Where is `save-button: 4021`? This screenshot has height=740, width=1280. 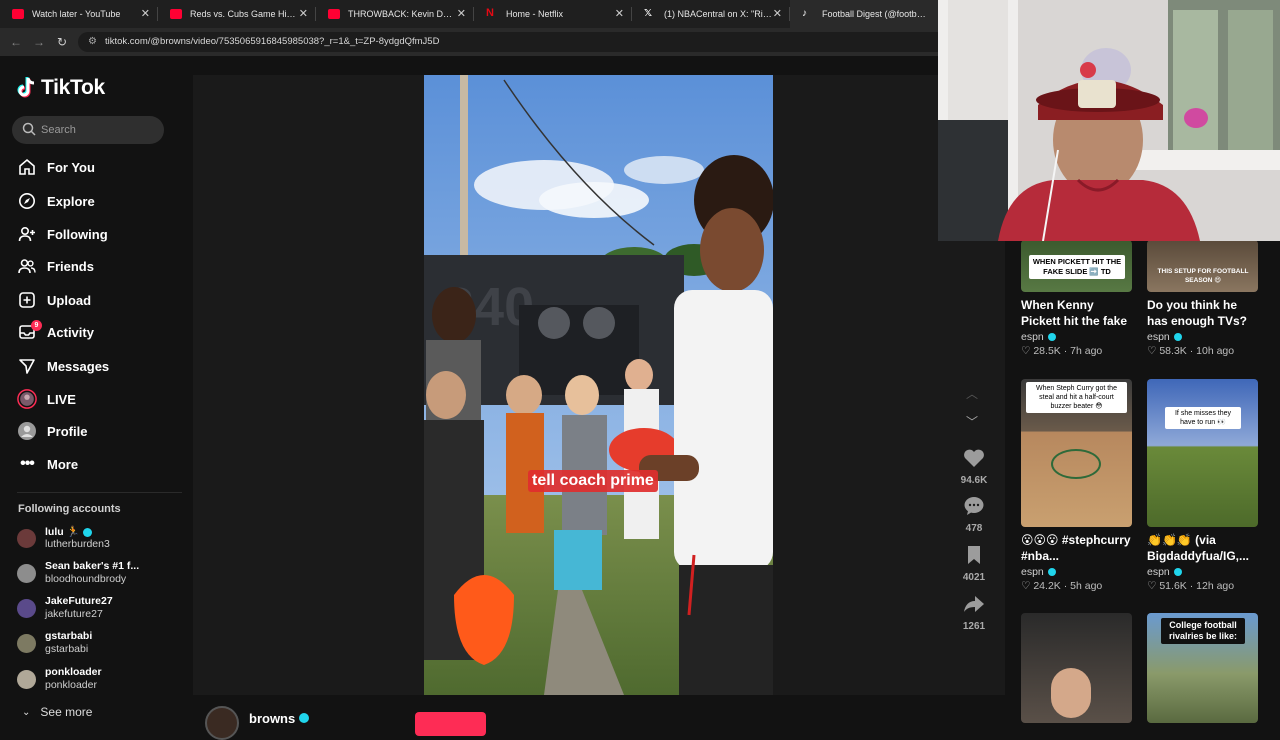 save-button: 4021 is located at coordinates (974, 564).